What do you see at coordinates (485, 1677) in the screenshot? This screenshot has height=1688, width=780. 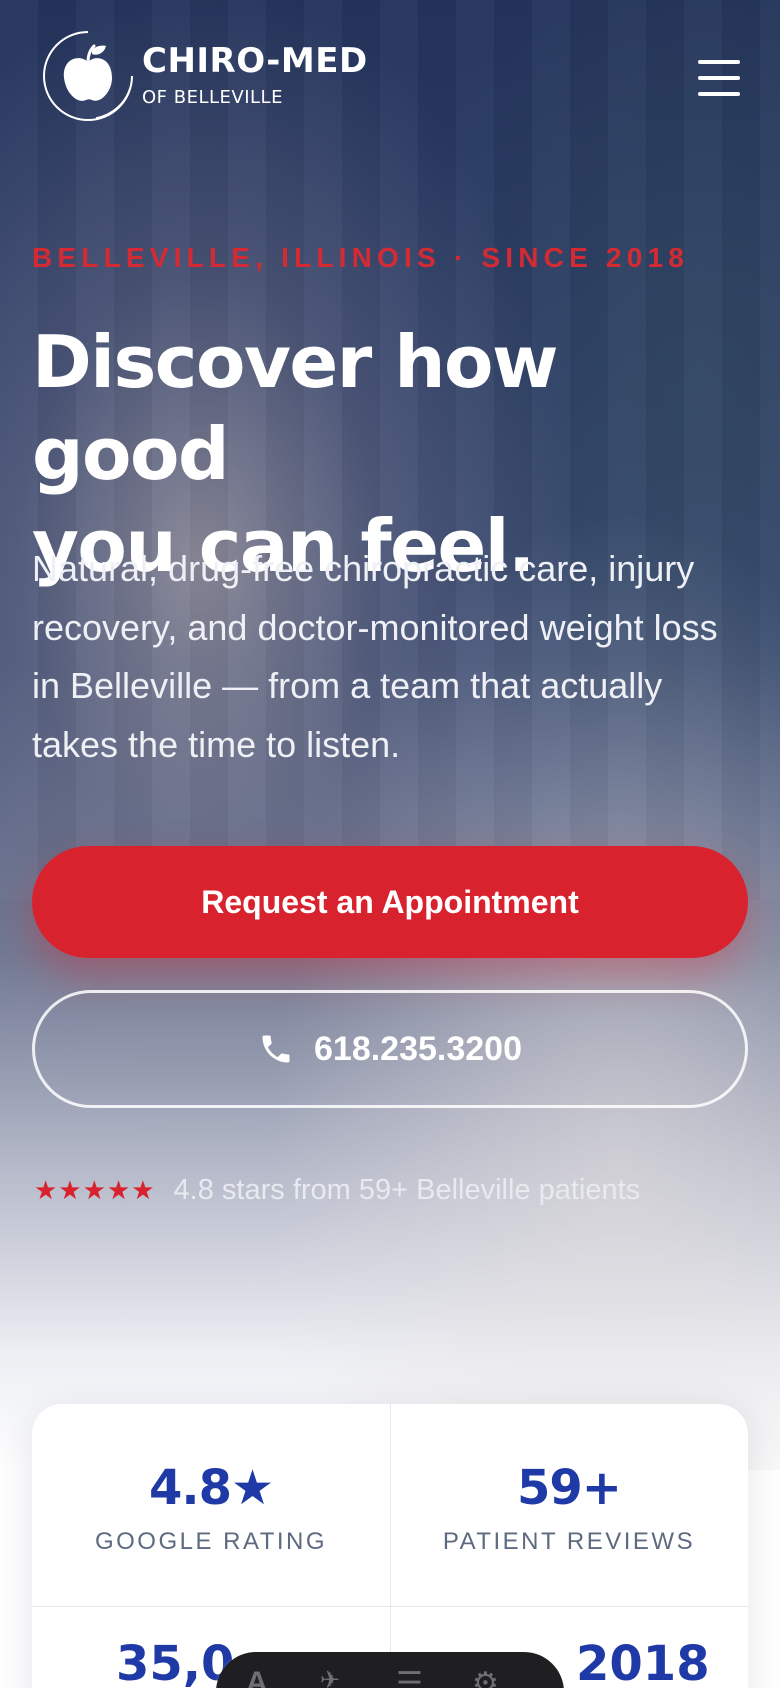 I see `settings-icon: ⚙` at bounding box center [485, 1677].